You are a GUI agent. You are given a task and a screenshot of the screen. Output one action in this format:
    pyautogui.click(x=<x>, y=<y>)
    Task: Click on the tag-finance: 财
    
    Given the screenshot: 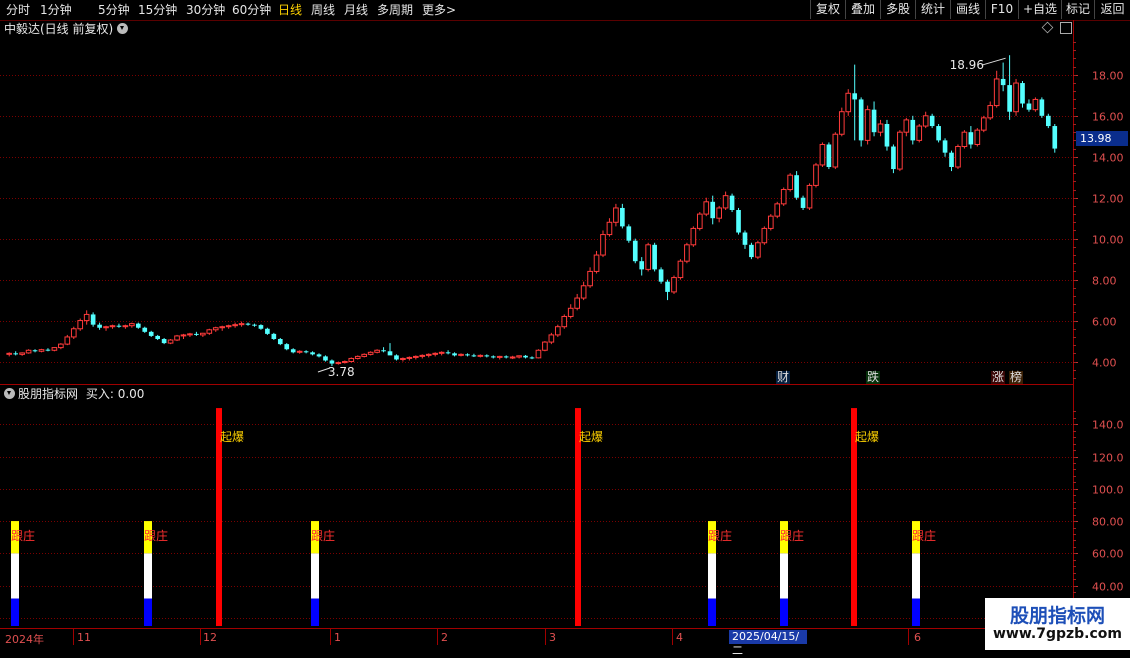 What is the action you would take?
    pyautogui.click(x=783, y=377)
    